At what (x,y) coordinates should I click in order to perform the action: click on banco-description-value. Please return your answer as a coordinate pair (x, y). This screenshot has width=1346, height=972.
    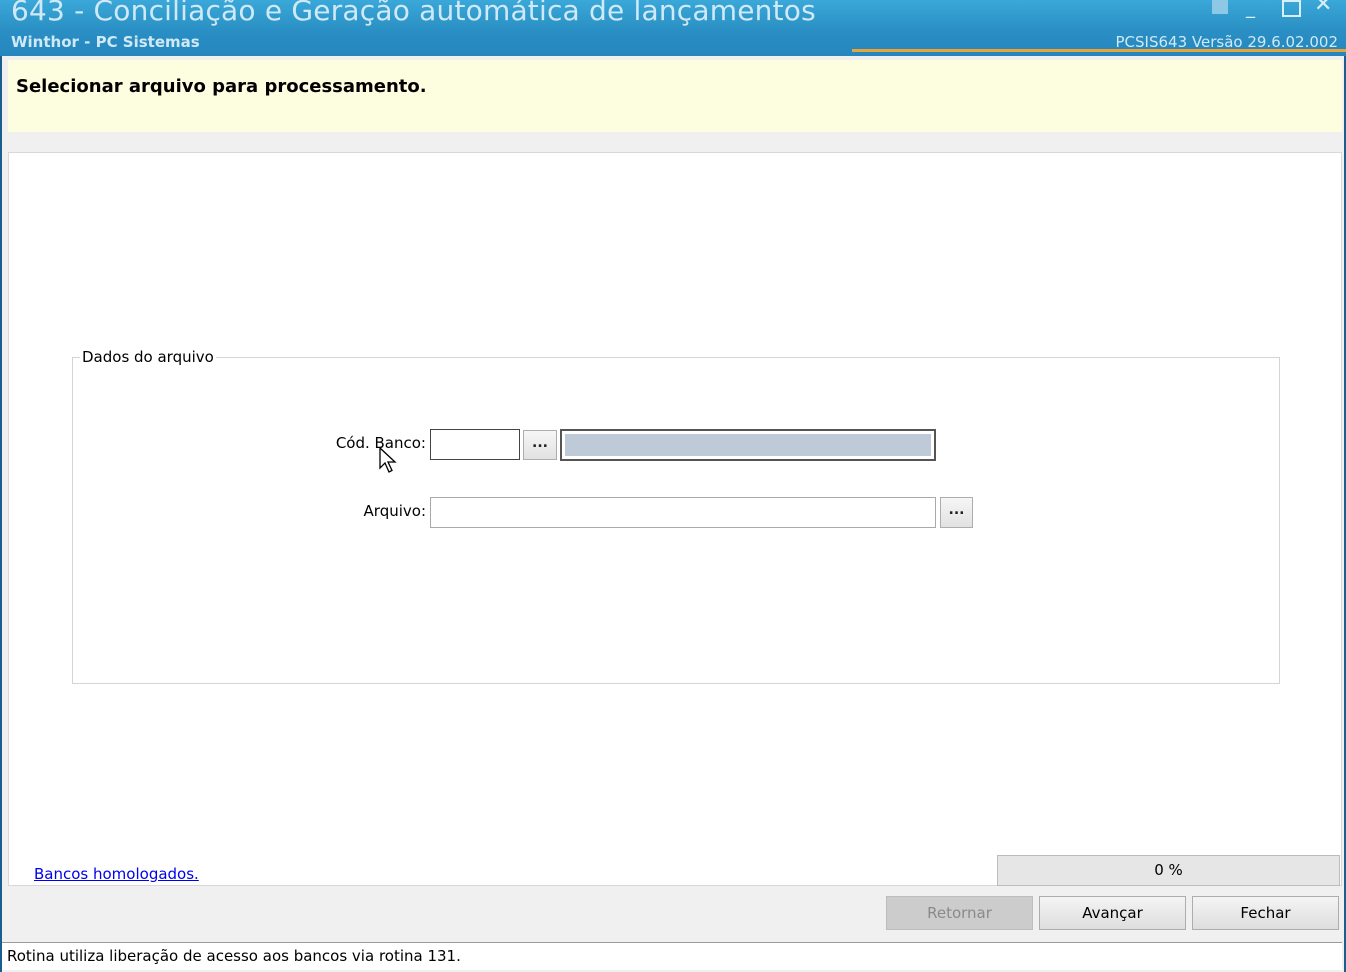
    Looking at the image, I should click on (748, 445).